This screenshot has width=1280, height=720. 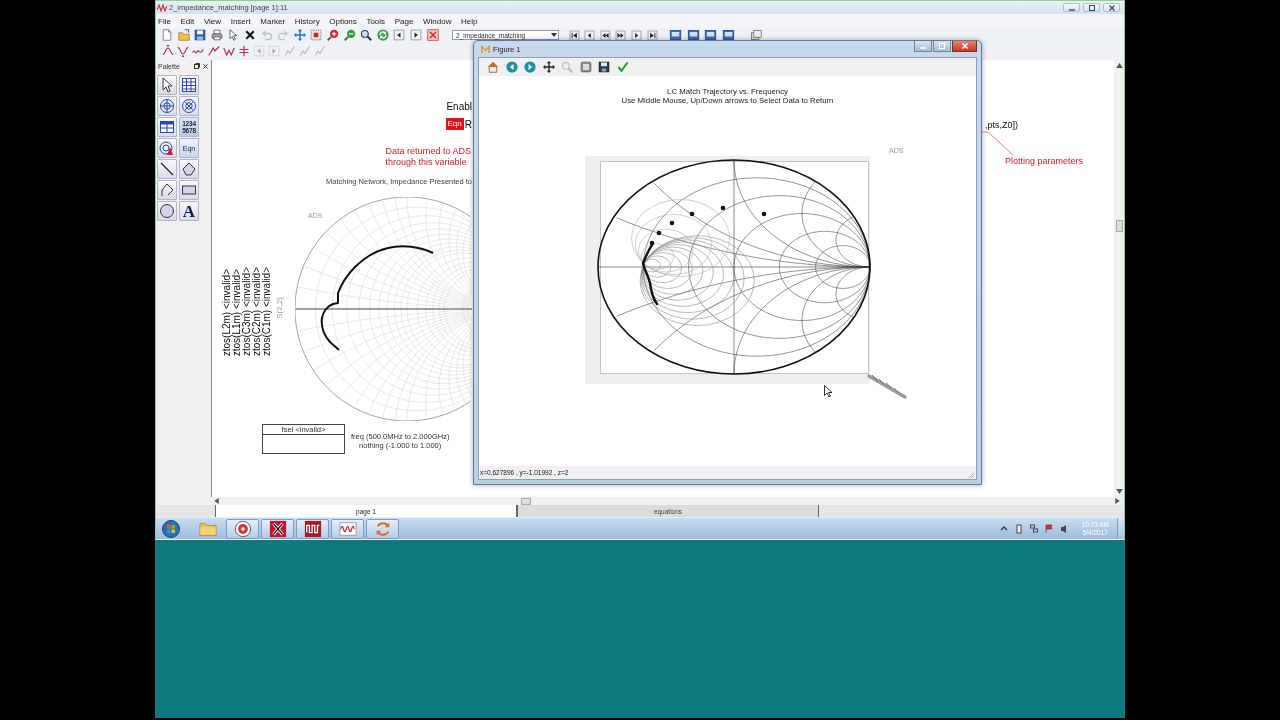 I want to click on menu-item: File, so click(x=164, y=21).